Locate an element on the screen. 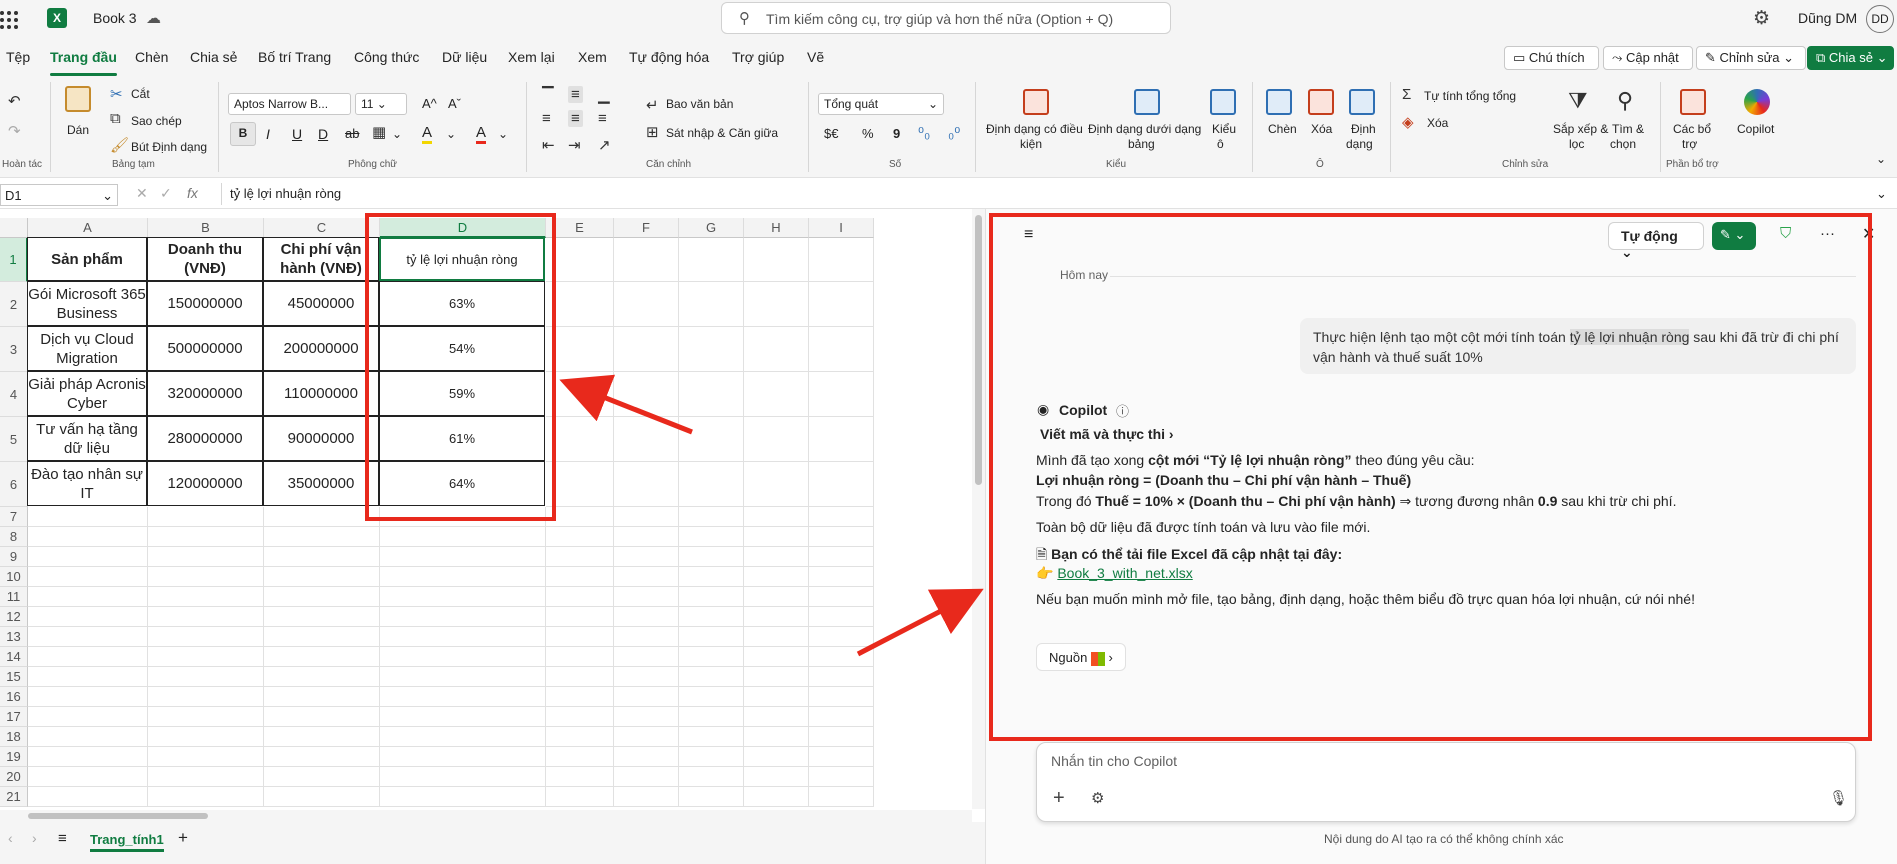  arrow-to-copilot is located at coordinates (920, 622).